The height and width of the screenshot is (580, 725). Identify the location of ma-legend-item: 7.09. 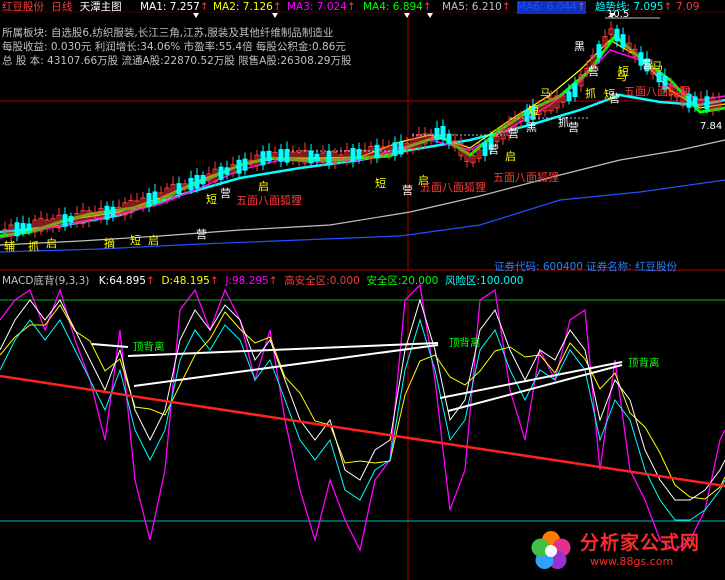
(687, 7).